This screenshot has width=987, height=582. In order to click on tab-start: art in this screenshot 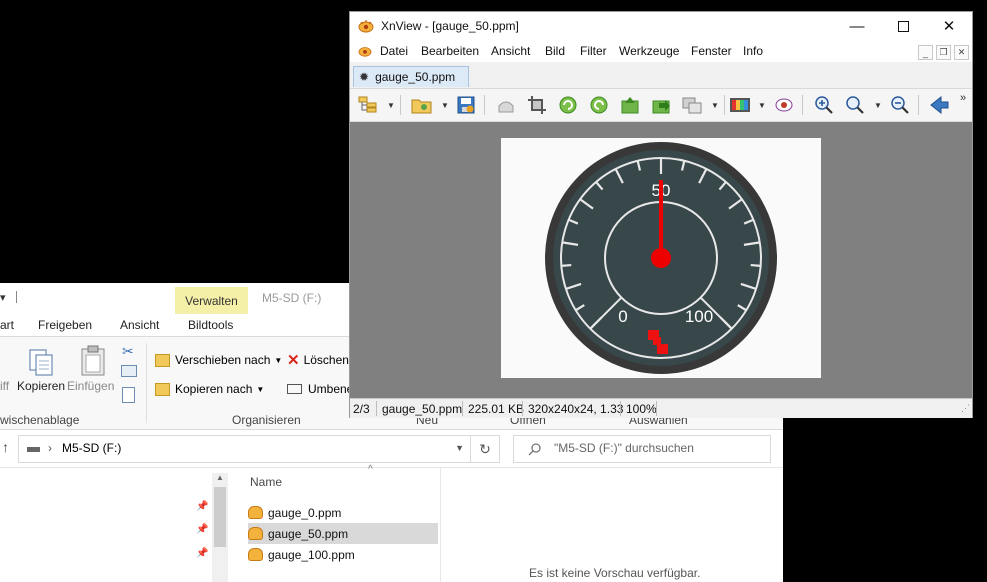, I will do `click(7, 325)`.